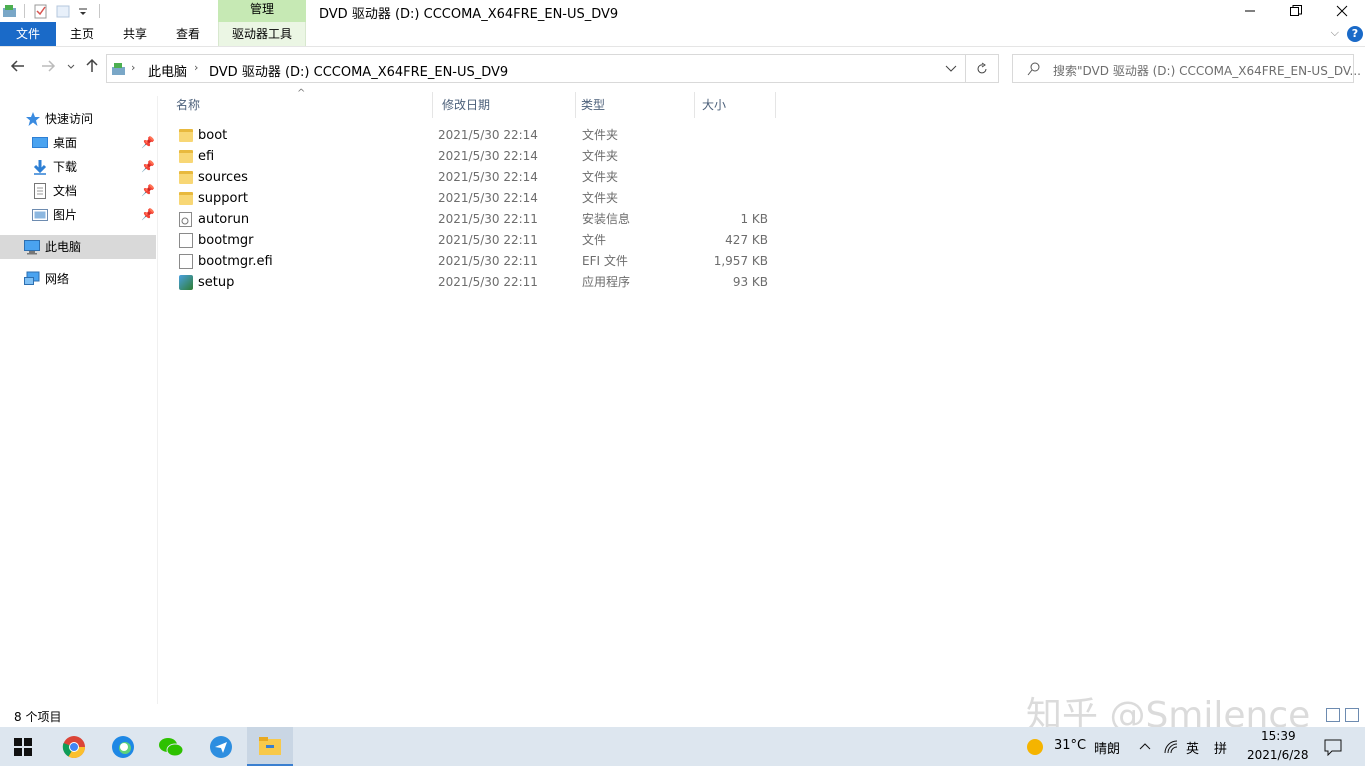  What do you see at coordinates (1192, 747) in the screenshot?
I see `ime-language: 英` at bounding box center [1192, 747].